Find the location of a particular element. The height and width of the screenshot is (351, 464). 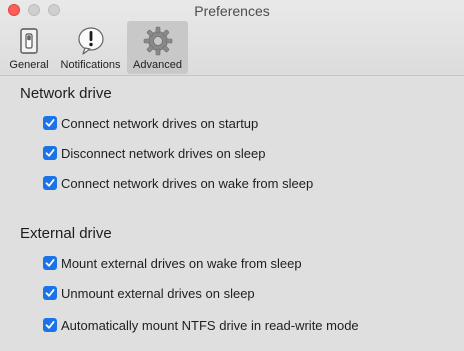

option-unmount-on-sleep: Unmount external drives on sleep is located at coordinates (149, 293).